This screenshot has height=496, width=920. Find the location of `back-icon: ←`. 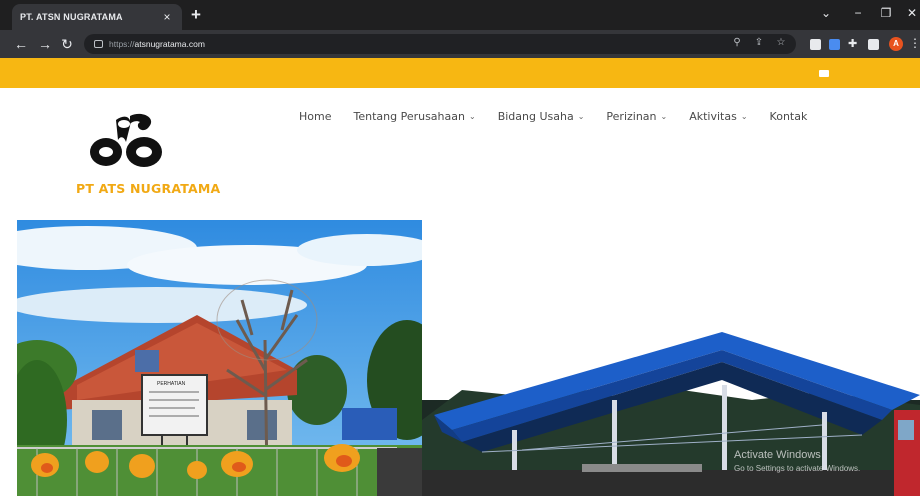

back-icon: ← is located at coordinates (21, 44).